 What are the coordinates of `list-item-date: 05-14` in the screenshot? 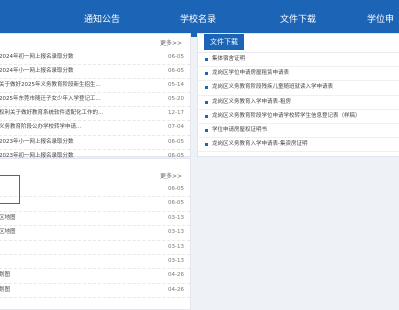 It's located at (176, 85).